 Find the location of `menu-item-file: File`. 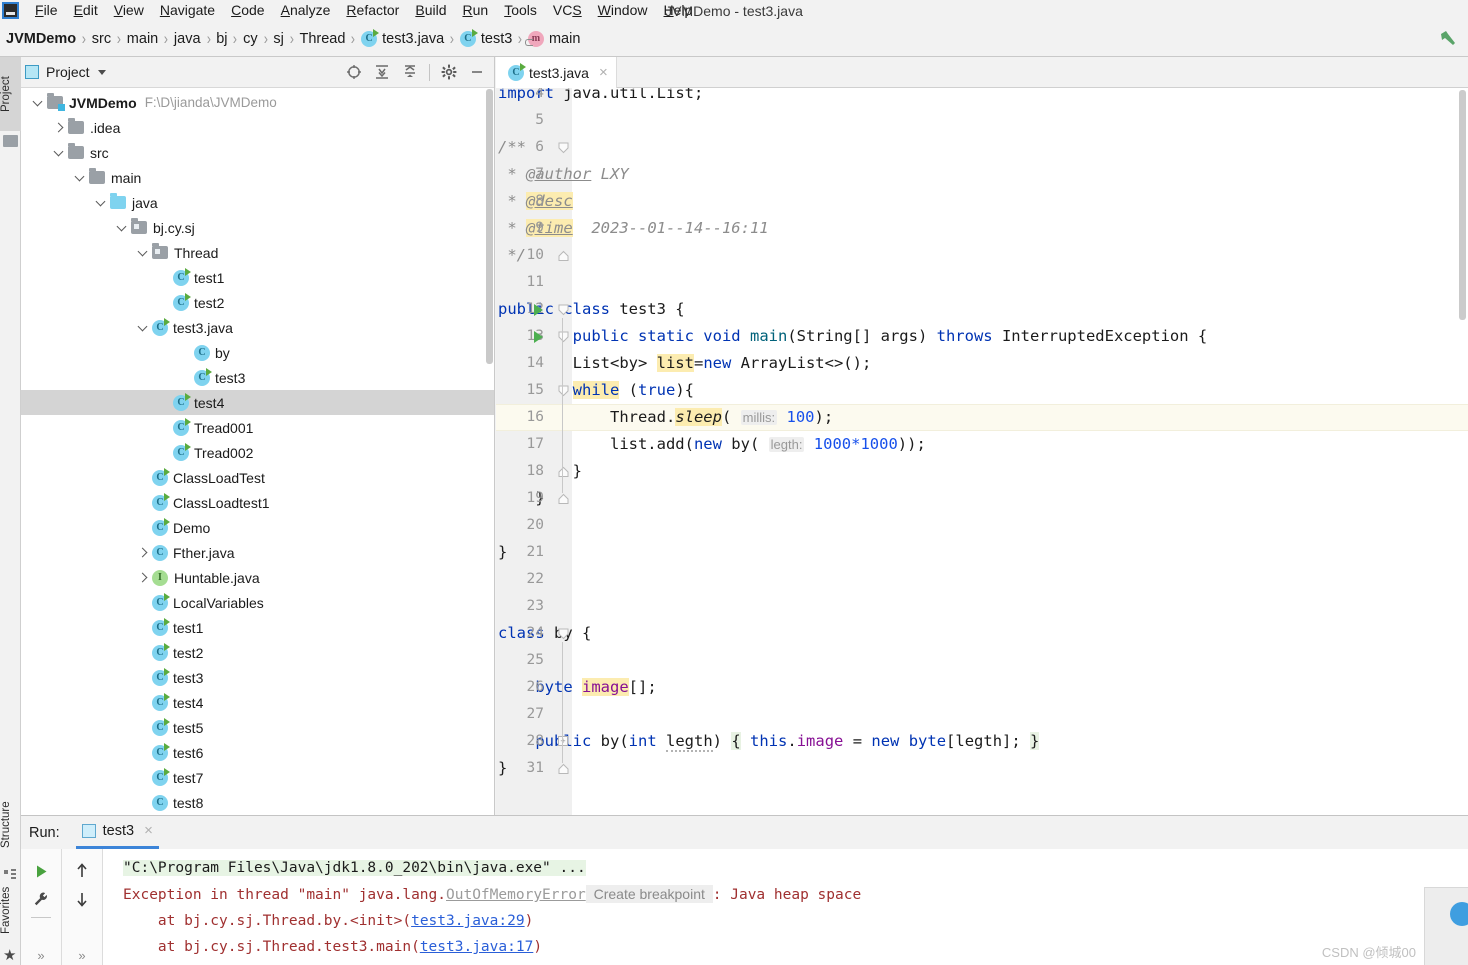

menu-item-file: File is located at coordinates (46, 10).